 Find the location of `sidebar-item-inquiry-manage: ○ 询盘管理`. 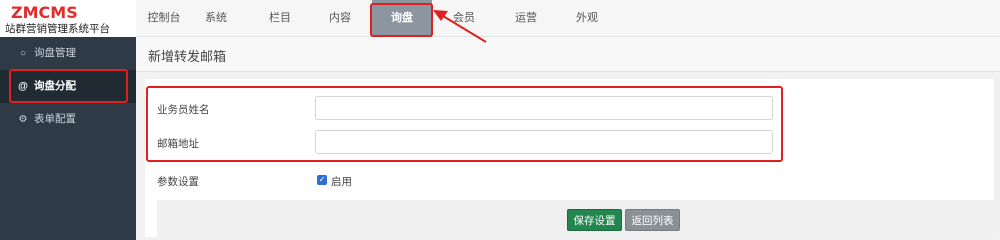

sidebar-item-inquiry-manage: ○ 询盘管理 is located at coordinates (68, 53).